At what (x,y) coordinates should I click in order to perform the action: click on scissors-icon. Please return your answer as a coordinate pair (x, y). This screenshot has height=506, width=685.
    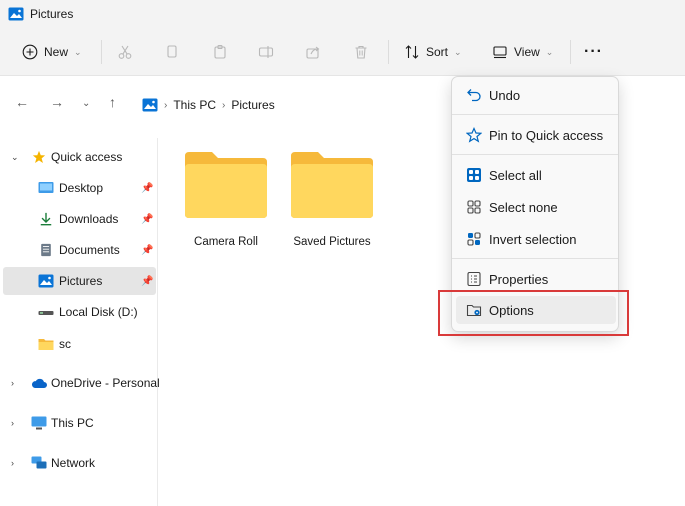
    Looking at the image, I should click on (125, 52).